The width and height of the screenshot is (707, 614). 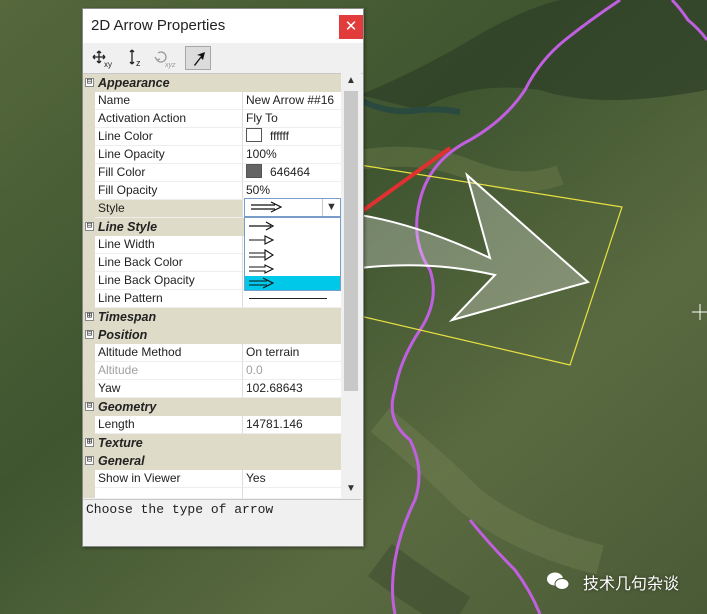 I want to click on property-row: Yaw 102.68643, so click(x=212, y=389).